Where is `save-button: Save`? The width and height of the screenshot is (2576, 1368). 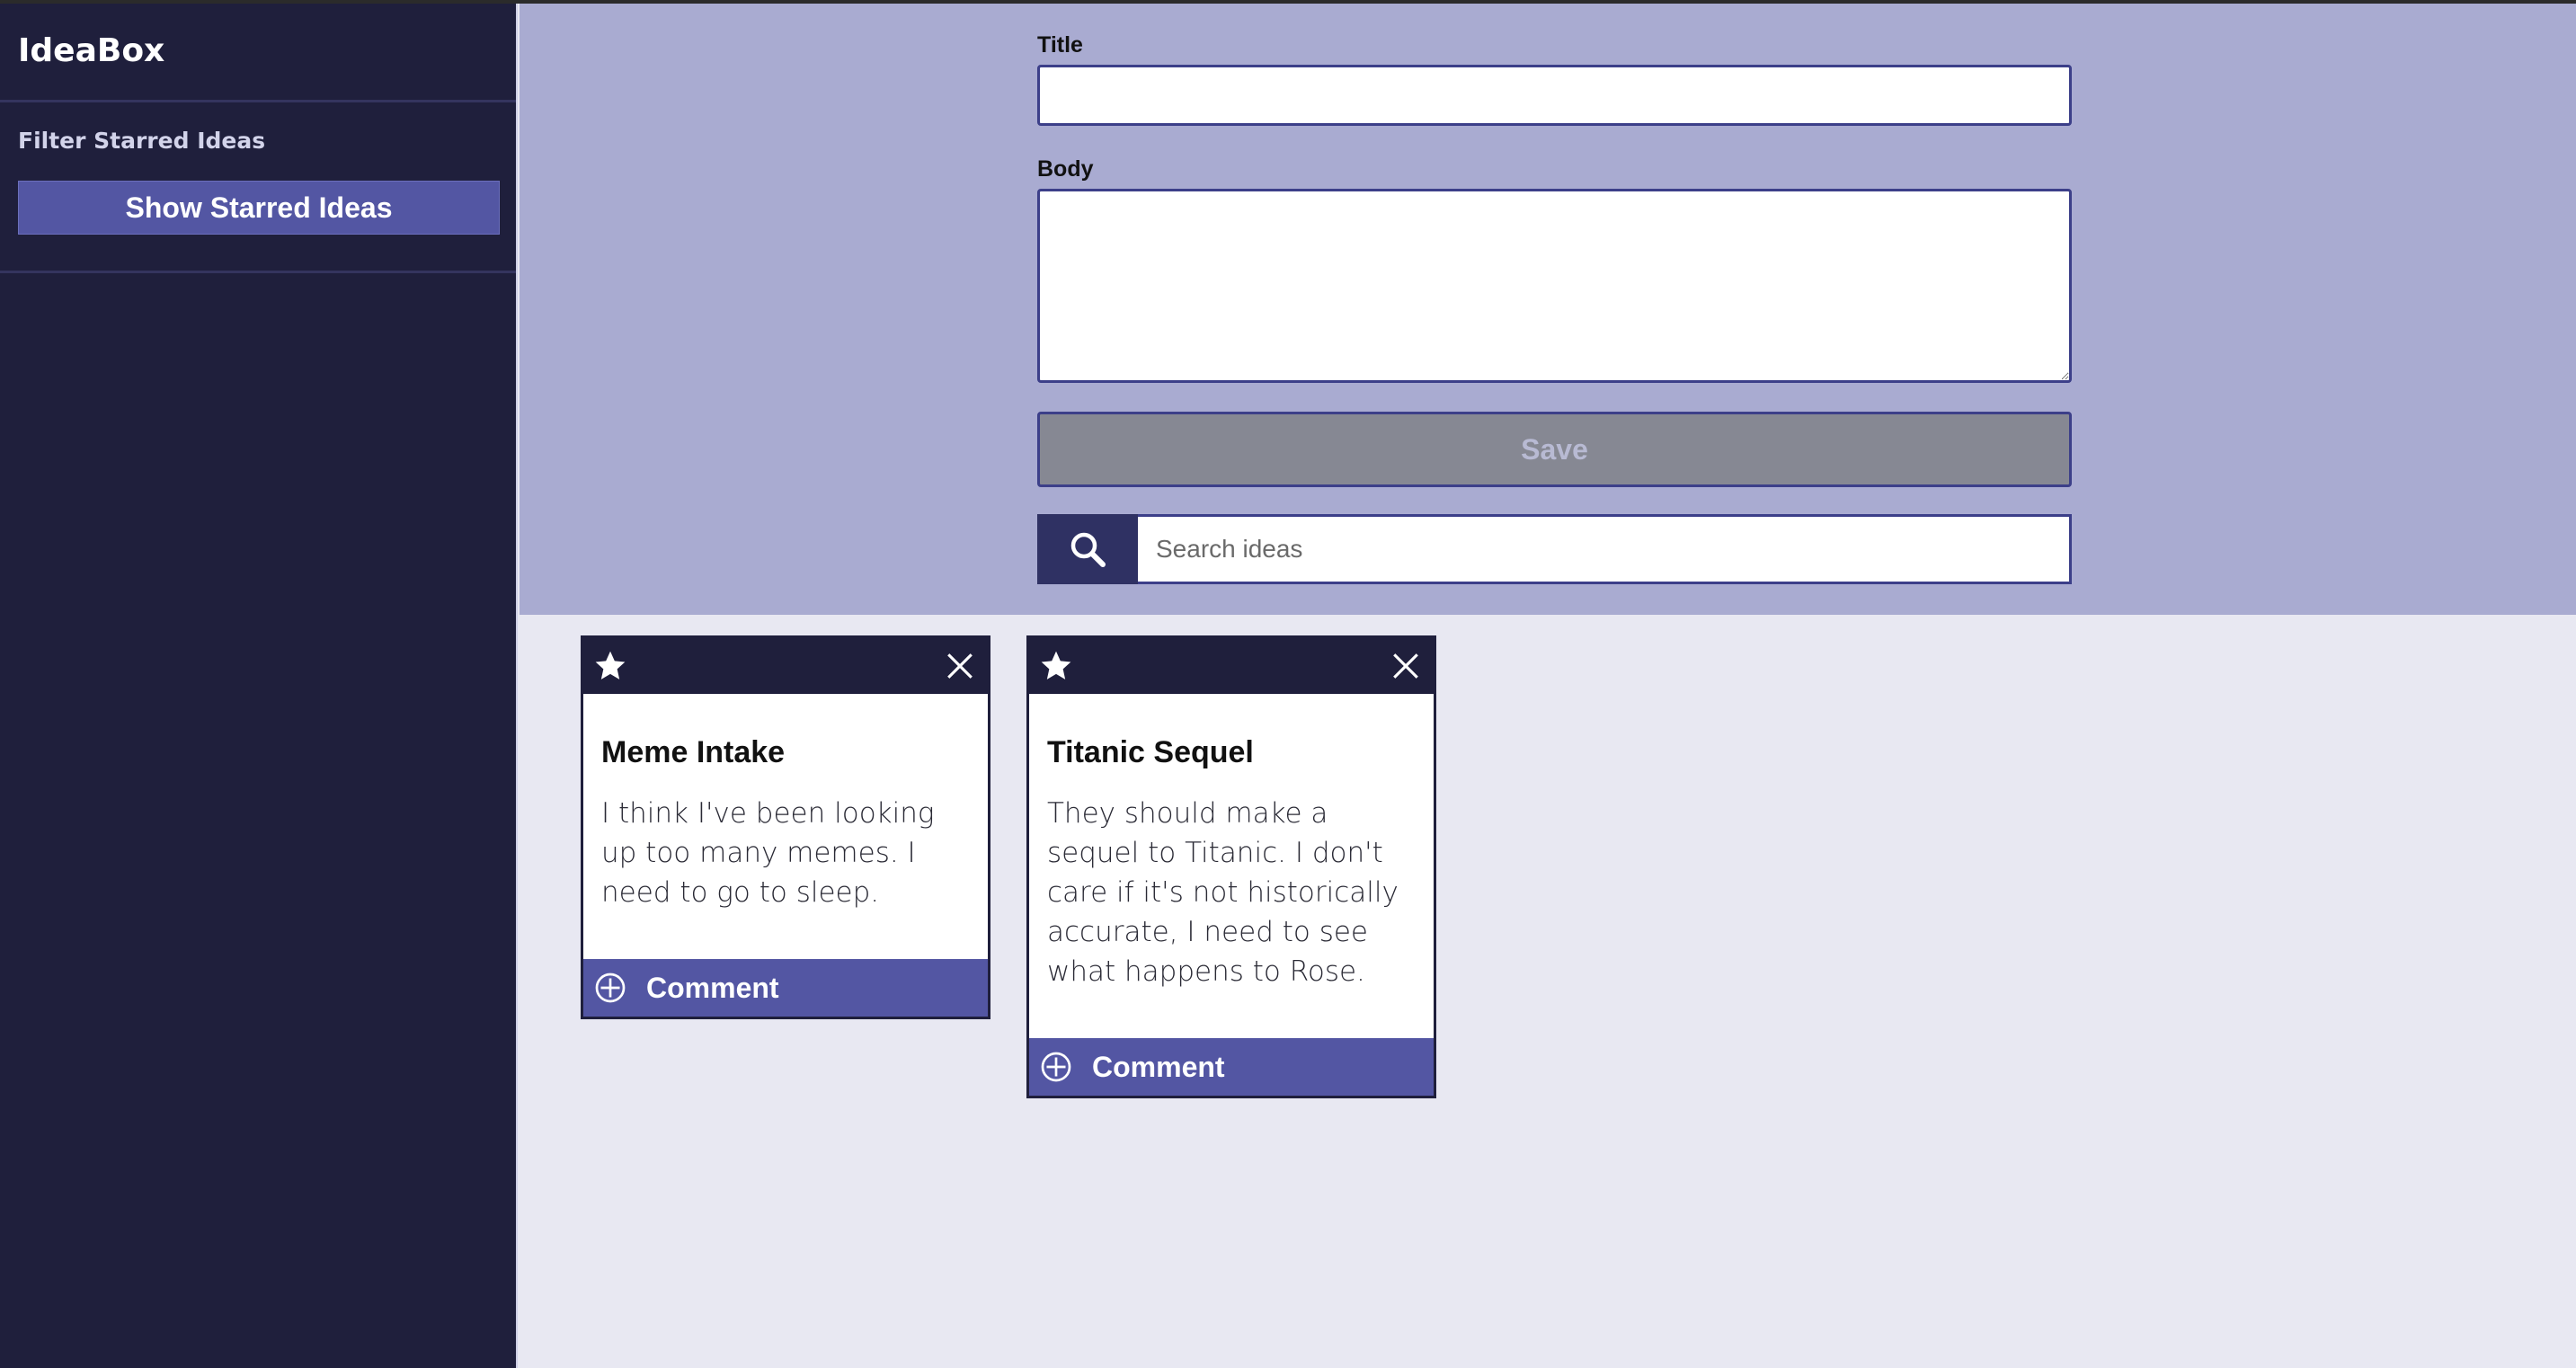
save-button: Save is located at coordinates (1554, 450).